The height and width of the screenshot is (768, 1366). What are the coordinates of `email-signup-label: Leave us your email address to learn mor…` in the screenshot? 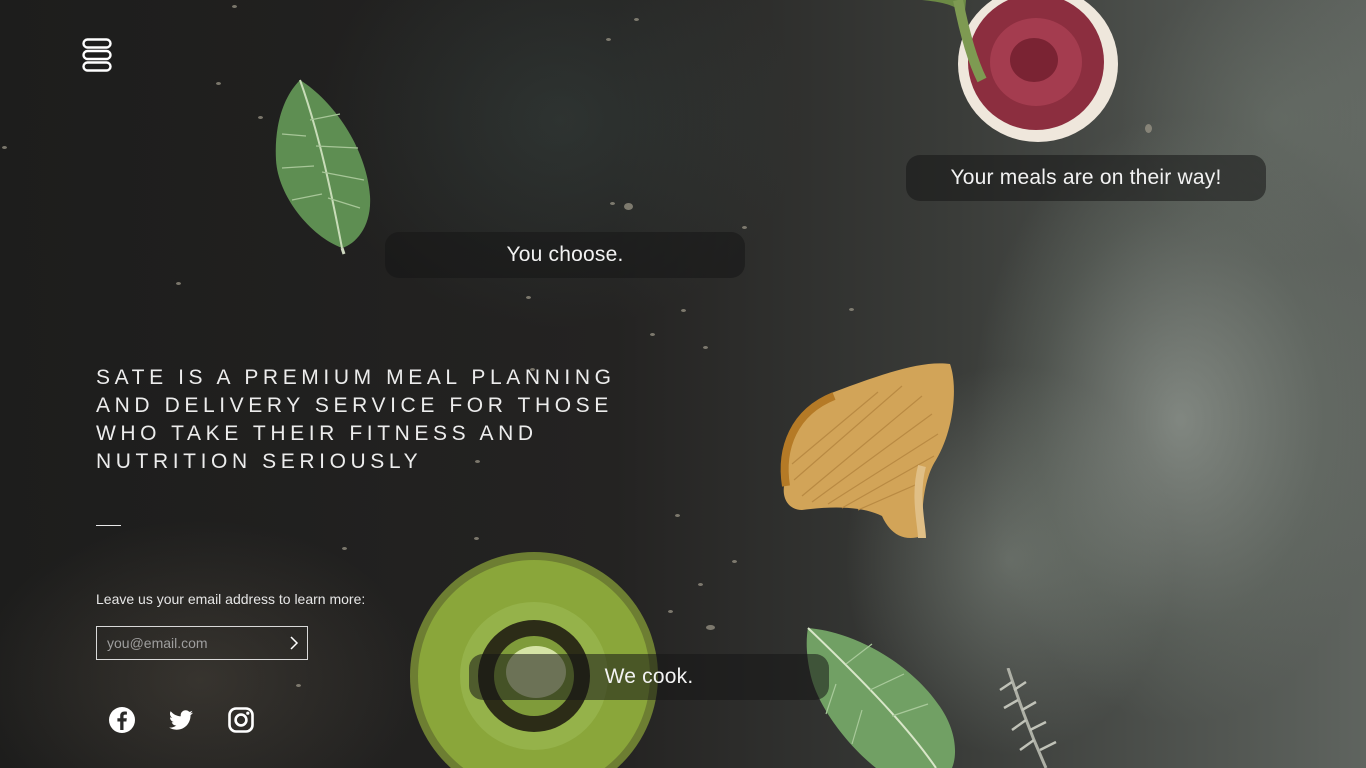 It's located at (231, 599).